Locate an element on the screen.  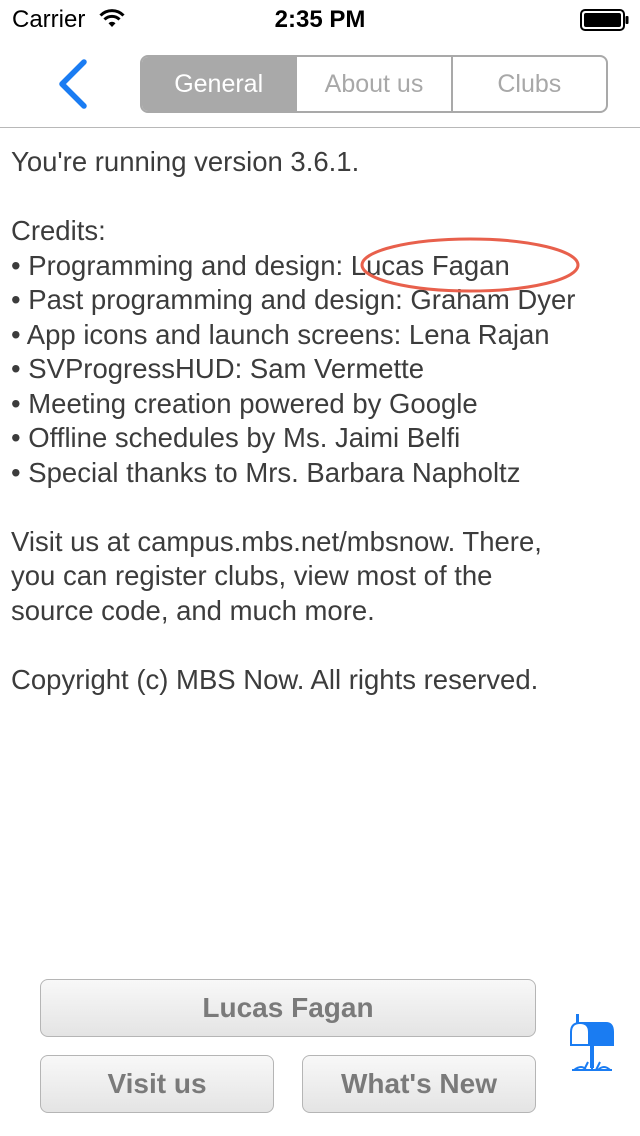
name-button: Lucas Fagan is located at coordinates (288, 1008).